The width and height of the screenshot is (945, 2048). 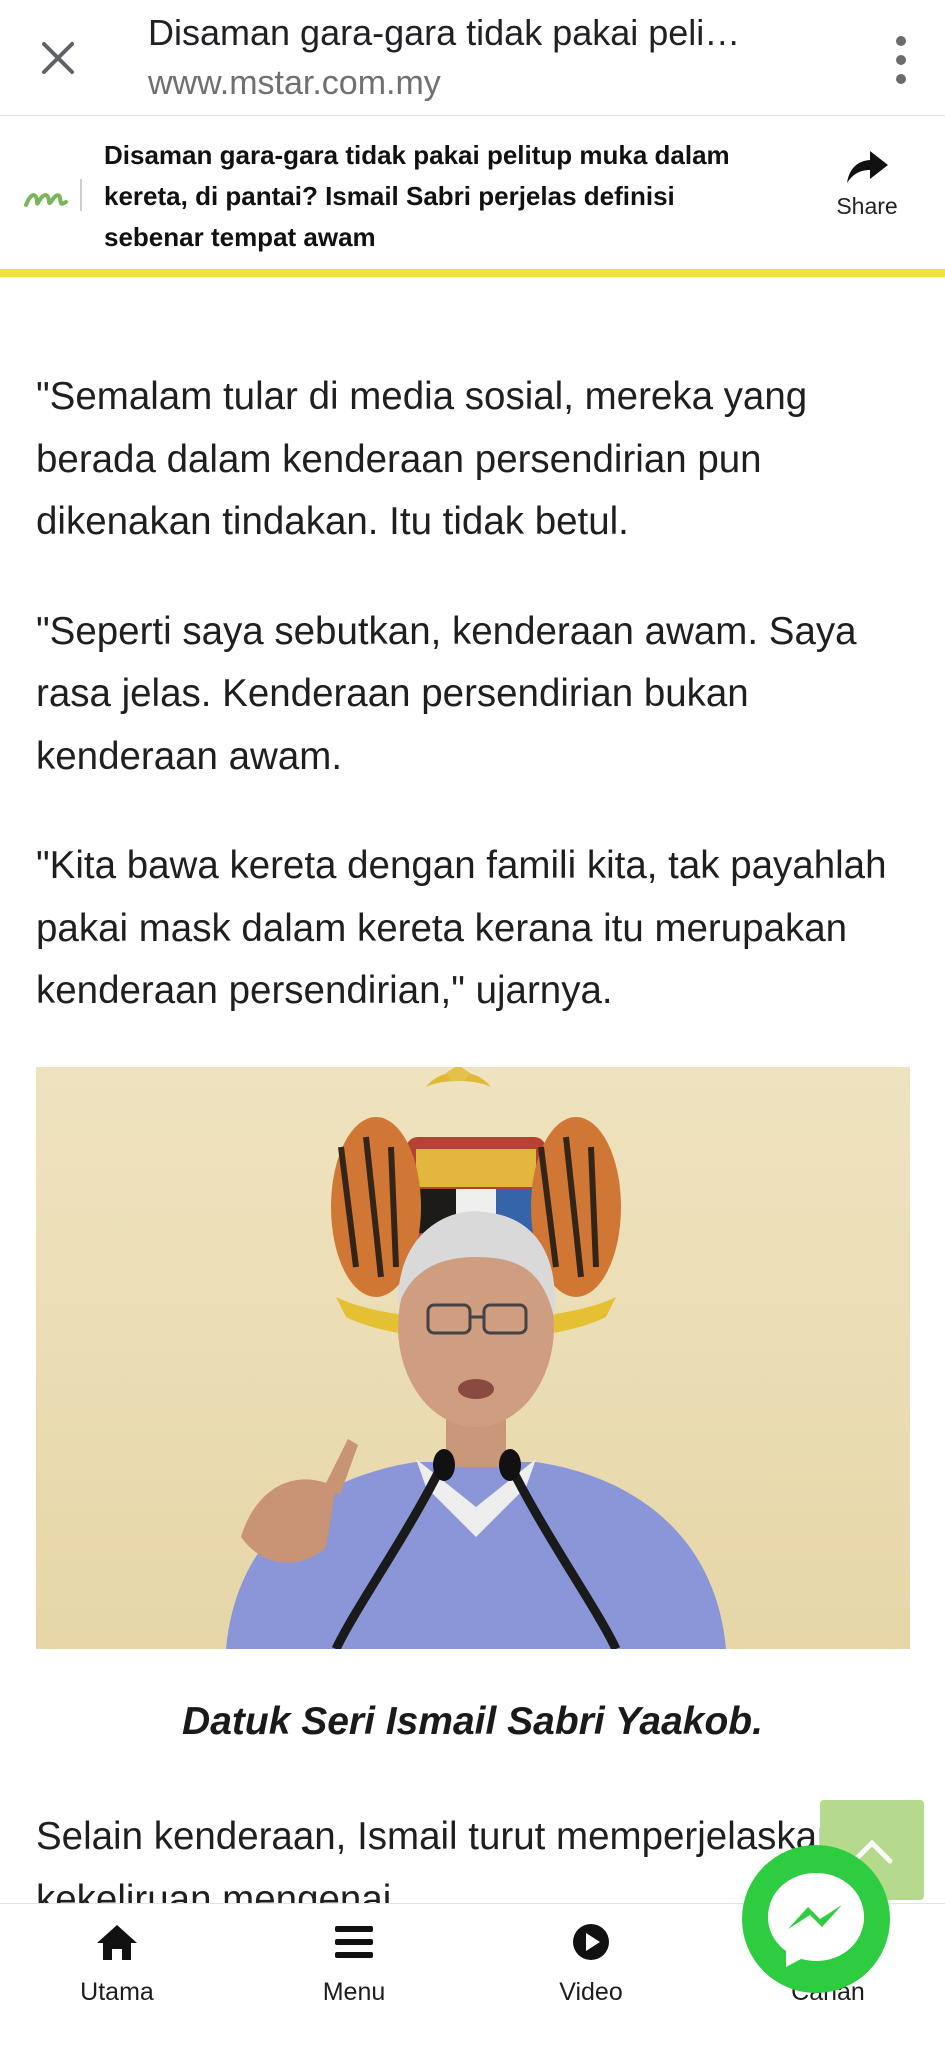 I want to click on share-label: Share, so click(x=867, y=206).